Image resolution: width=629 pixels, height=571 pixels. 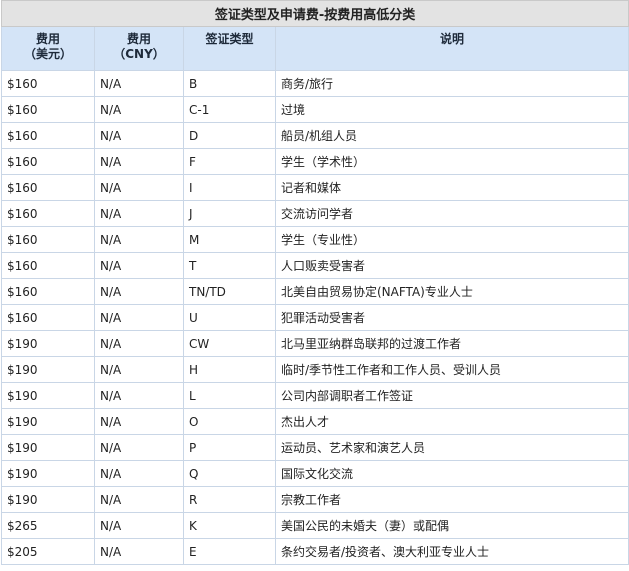 What do you see at coordinates (229, 447) in the screenshot?
I see `cell-visa-type: P` at bounding box center [229, 447].